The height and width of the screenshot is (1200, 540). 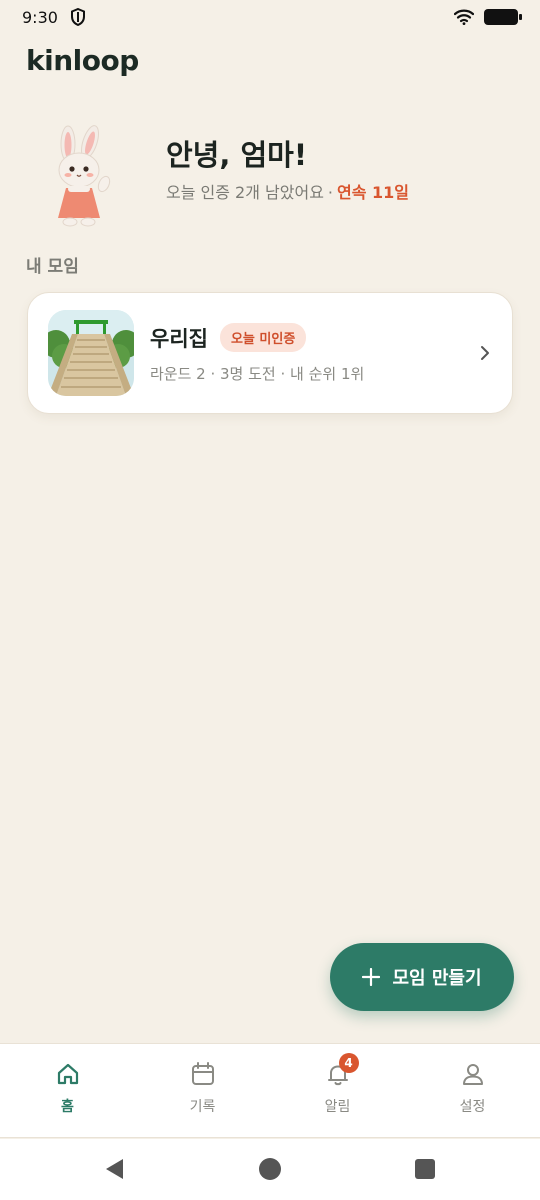 I want to click on nav-label-settings: 설정, so click(x=472, y=1107).